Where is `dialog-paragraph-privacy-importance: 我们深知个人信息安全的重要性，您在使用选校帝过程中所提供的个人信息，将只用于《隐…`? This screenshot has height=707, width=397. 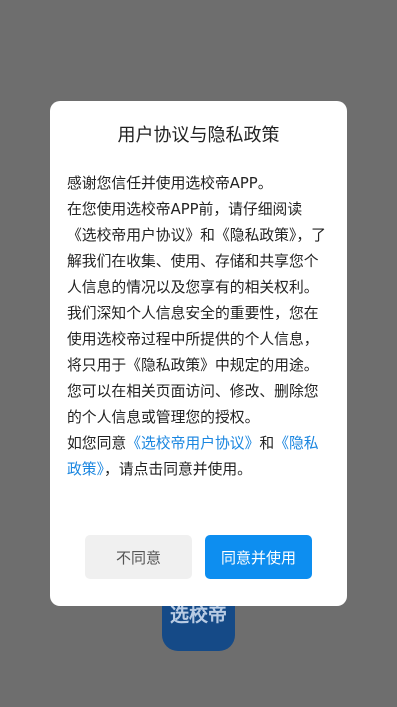 dialog-paragraph-privacy-importance: 我们深知个人信息安全的重要性，您在使用选校帝过程中所提供的个人信息，将只用于《隐… is located at coordinates (193, 365).